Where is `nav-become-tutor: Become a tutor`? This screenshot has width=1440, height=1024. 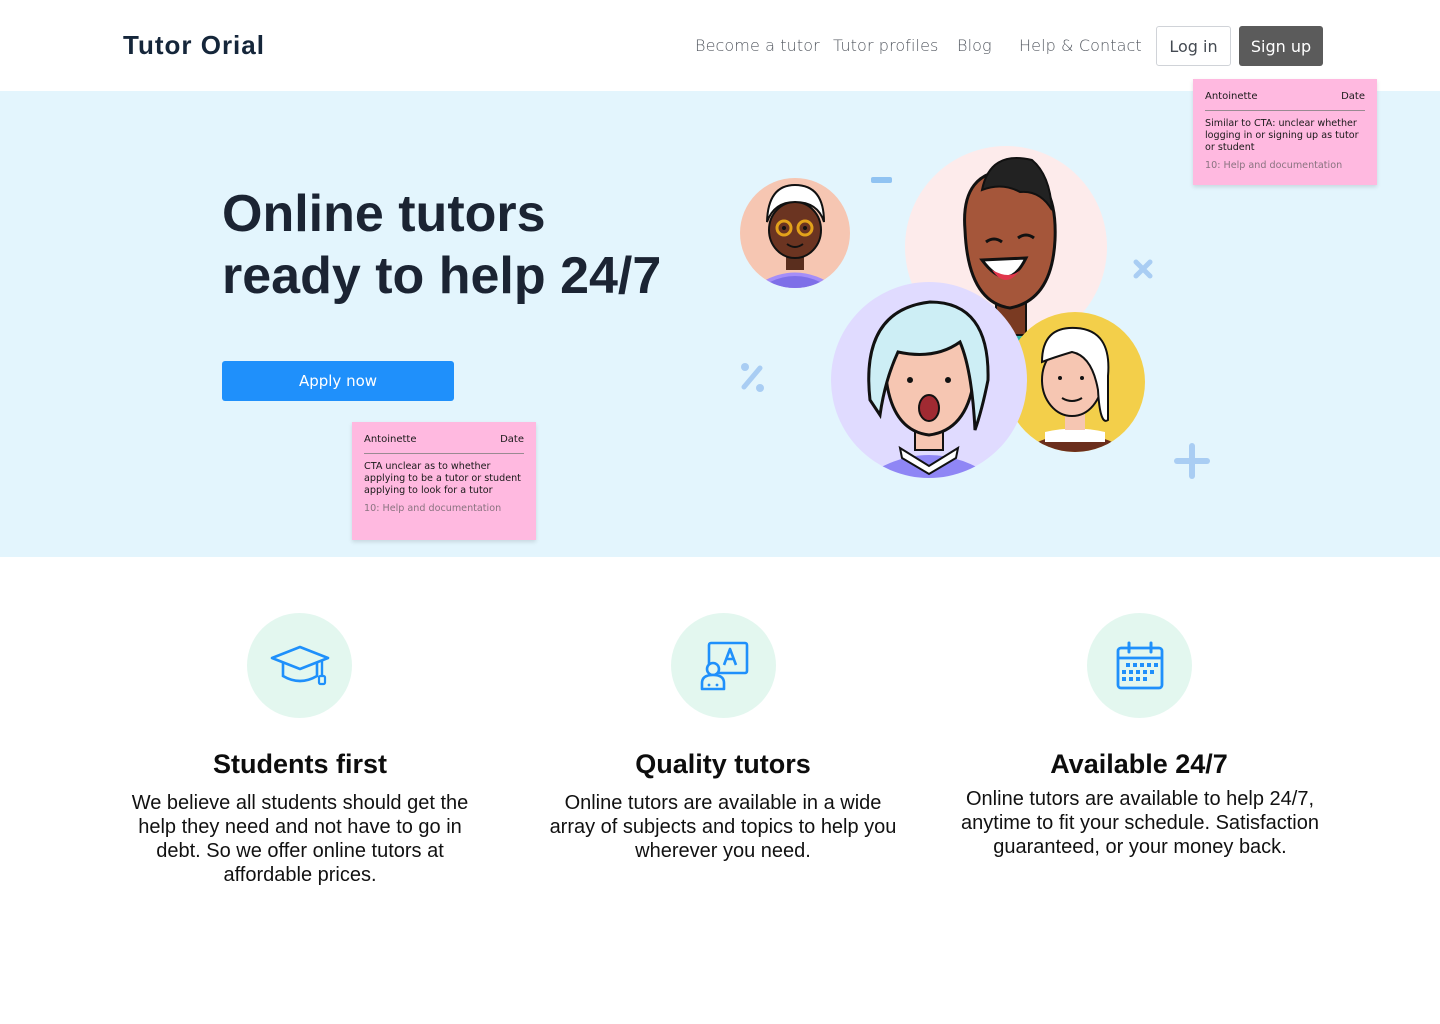
nav-become-tutor: Become a tutor is located at coordinates (757, 45).